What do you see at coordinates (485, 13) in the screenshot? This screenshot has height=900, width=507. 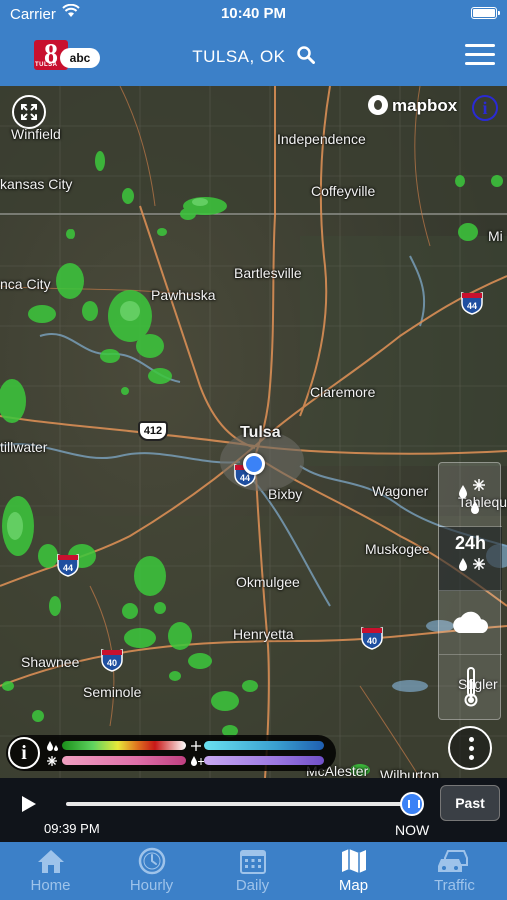 I see `battery-icon` at bounding box center [485, 13].